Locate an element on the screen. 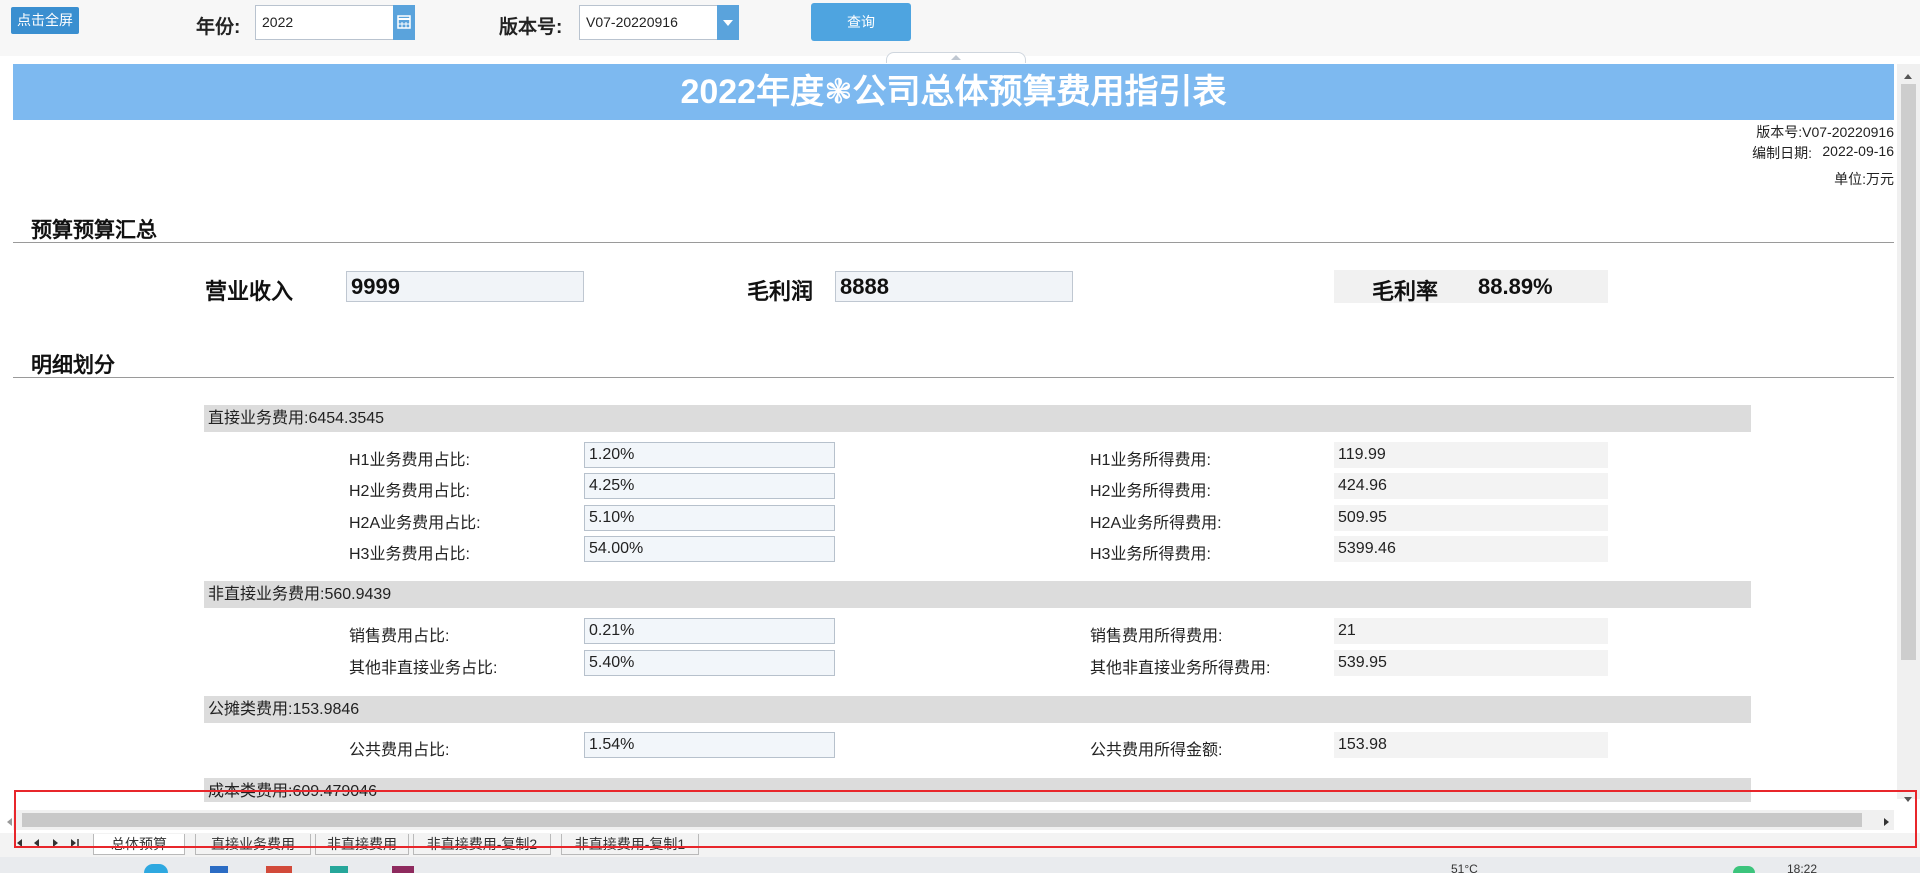 Image resolution: width=1920 pixels, height=876 pixels. summary-section-title: 预算预算汇总 is located at coordinates (94, 230).